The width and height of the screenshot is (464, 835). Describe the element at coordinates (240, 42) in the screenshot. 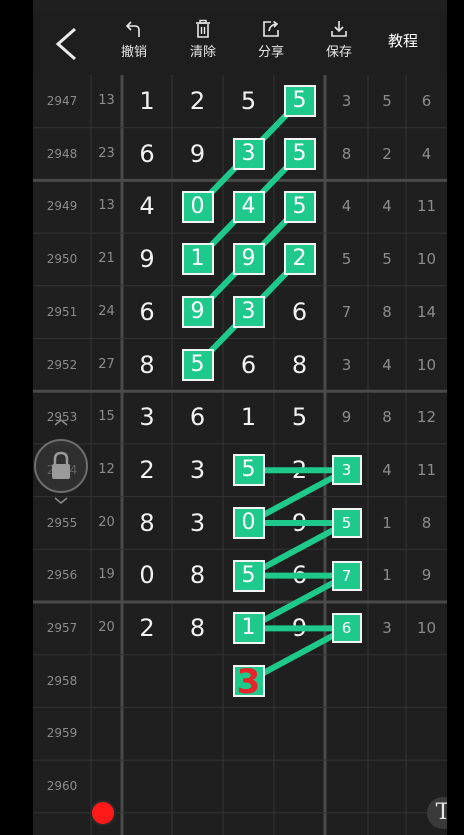

I see `toolbar: 撤销 清除 分享 保存 教程` at that location.